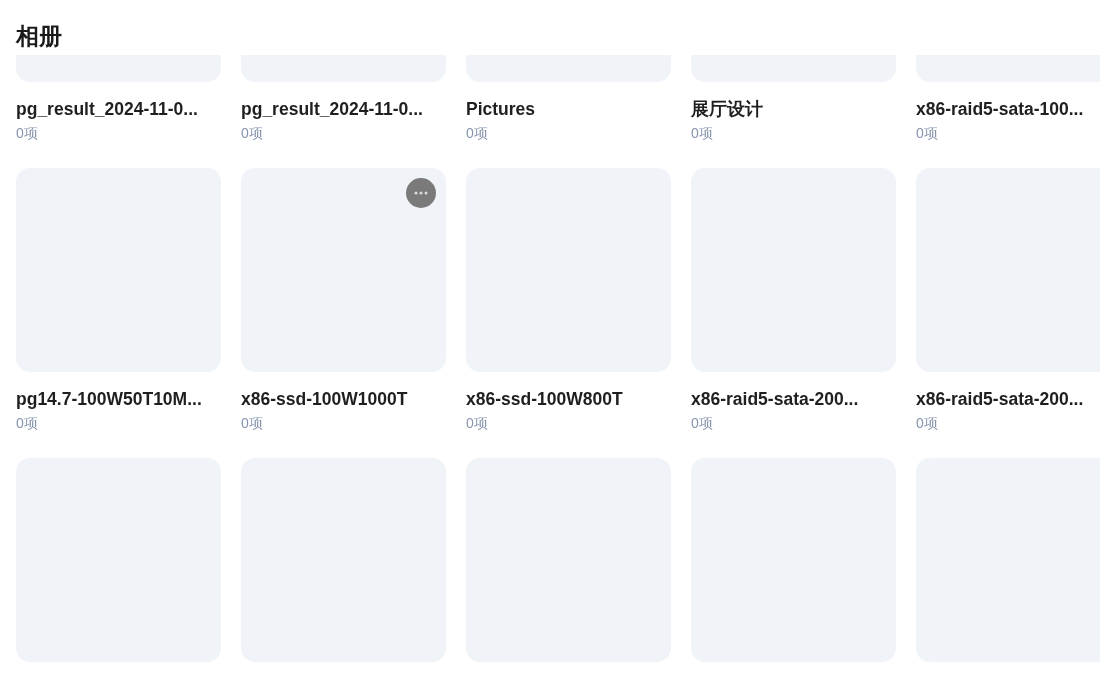 This screenshot has height=685, width=1100. What do you see at coordinates (501, 109) in the screenshot?
I see `album-name: Pictures` at bounding box center [501, 109].